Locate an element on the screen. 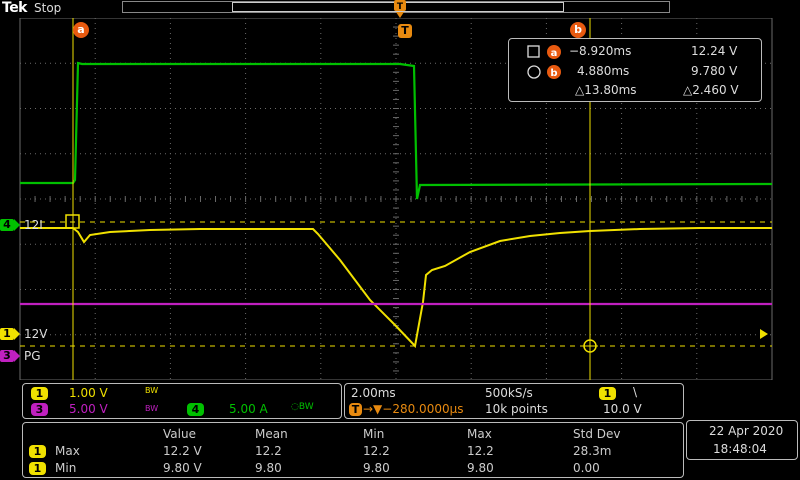 The image size is (800, 480). meas-row-max-value: 12.2 V is located at coordinates (182, 451).